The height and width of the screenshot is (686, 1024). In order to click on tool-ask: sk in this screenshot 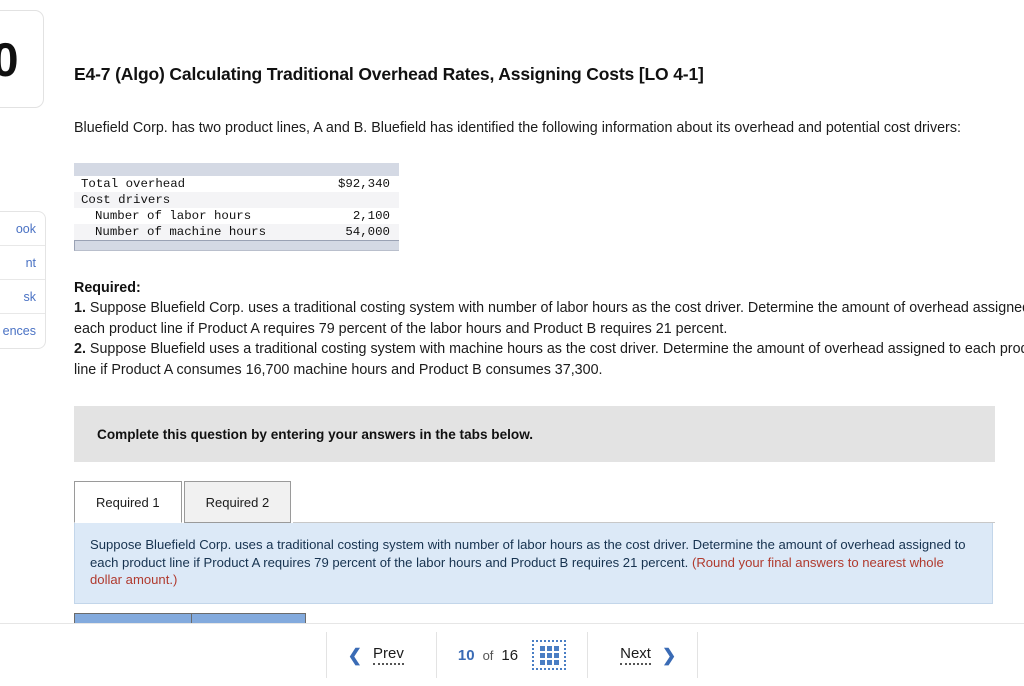, I will do `click(22, 297)`.